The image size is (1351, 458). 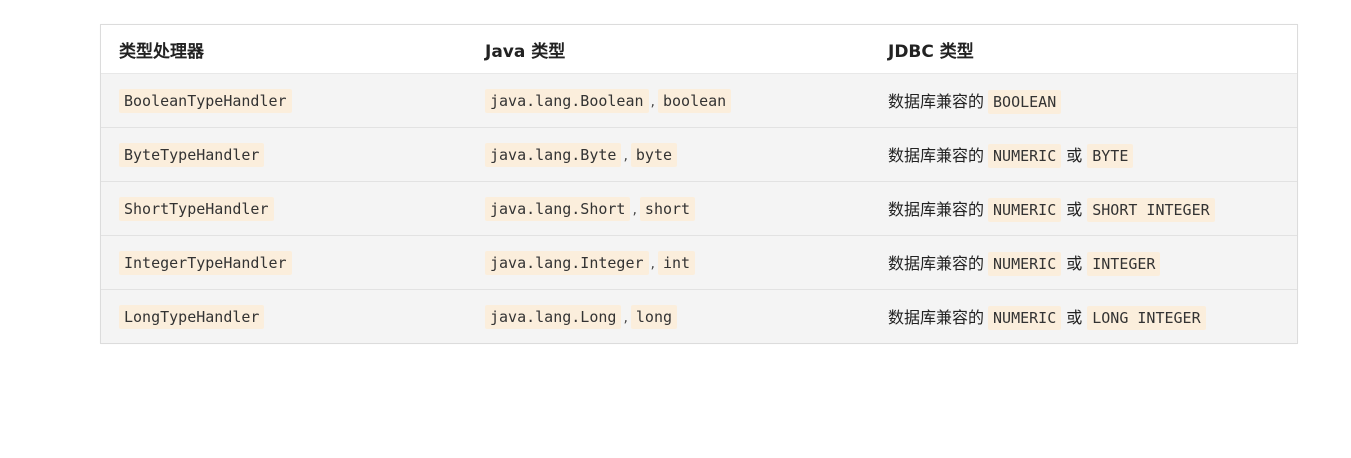 I want to click on java-class-name: java.lang.Boolean, so click(x=567, y=100).